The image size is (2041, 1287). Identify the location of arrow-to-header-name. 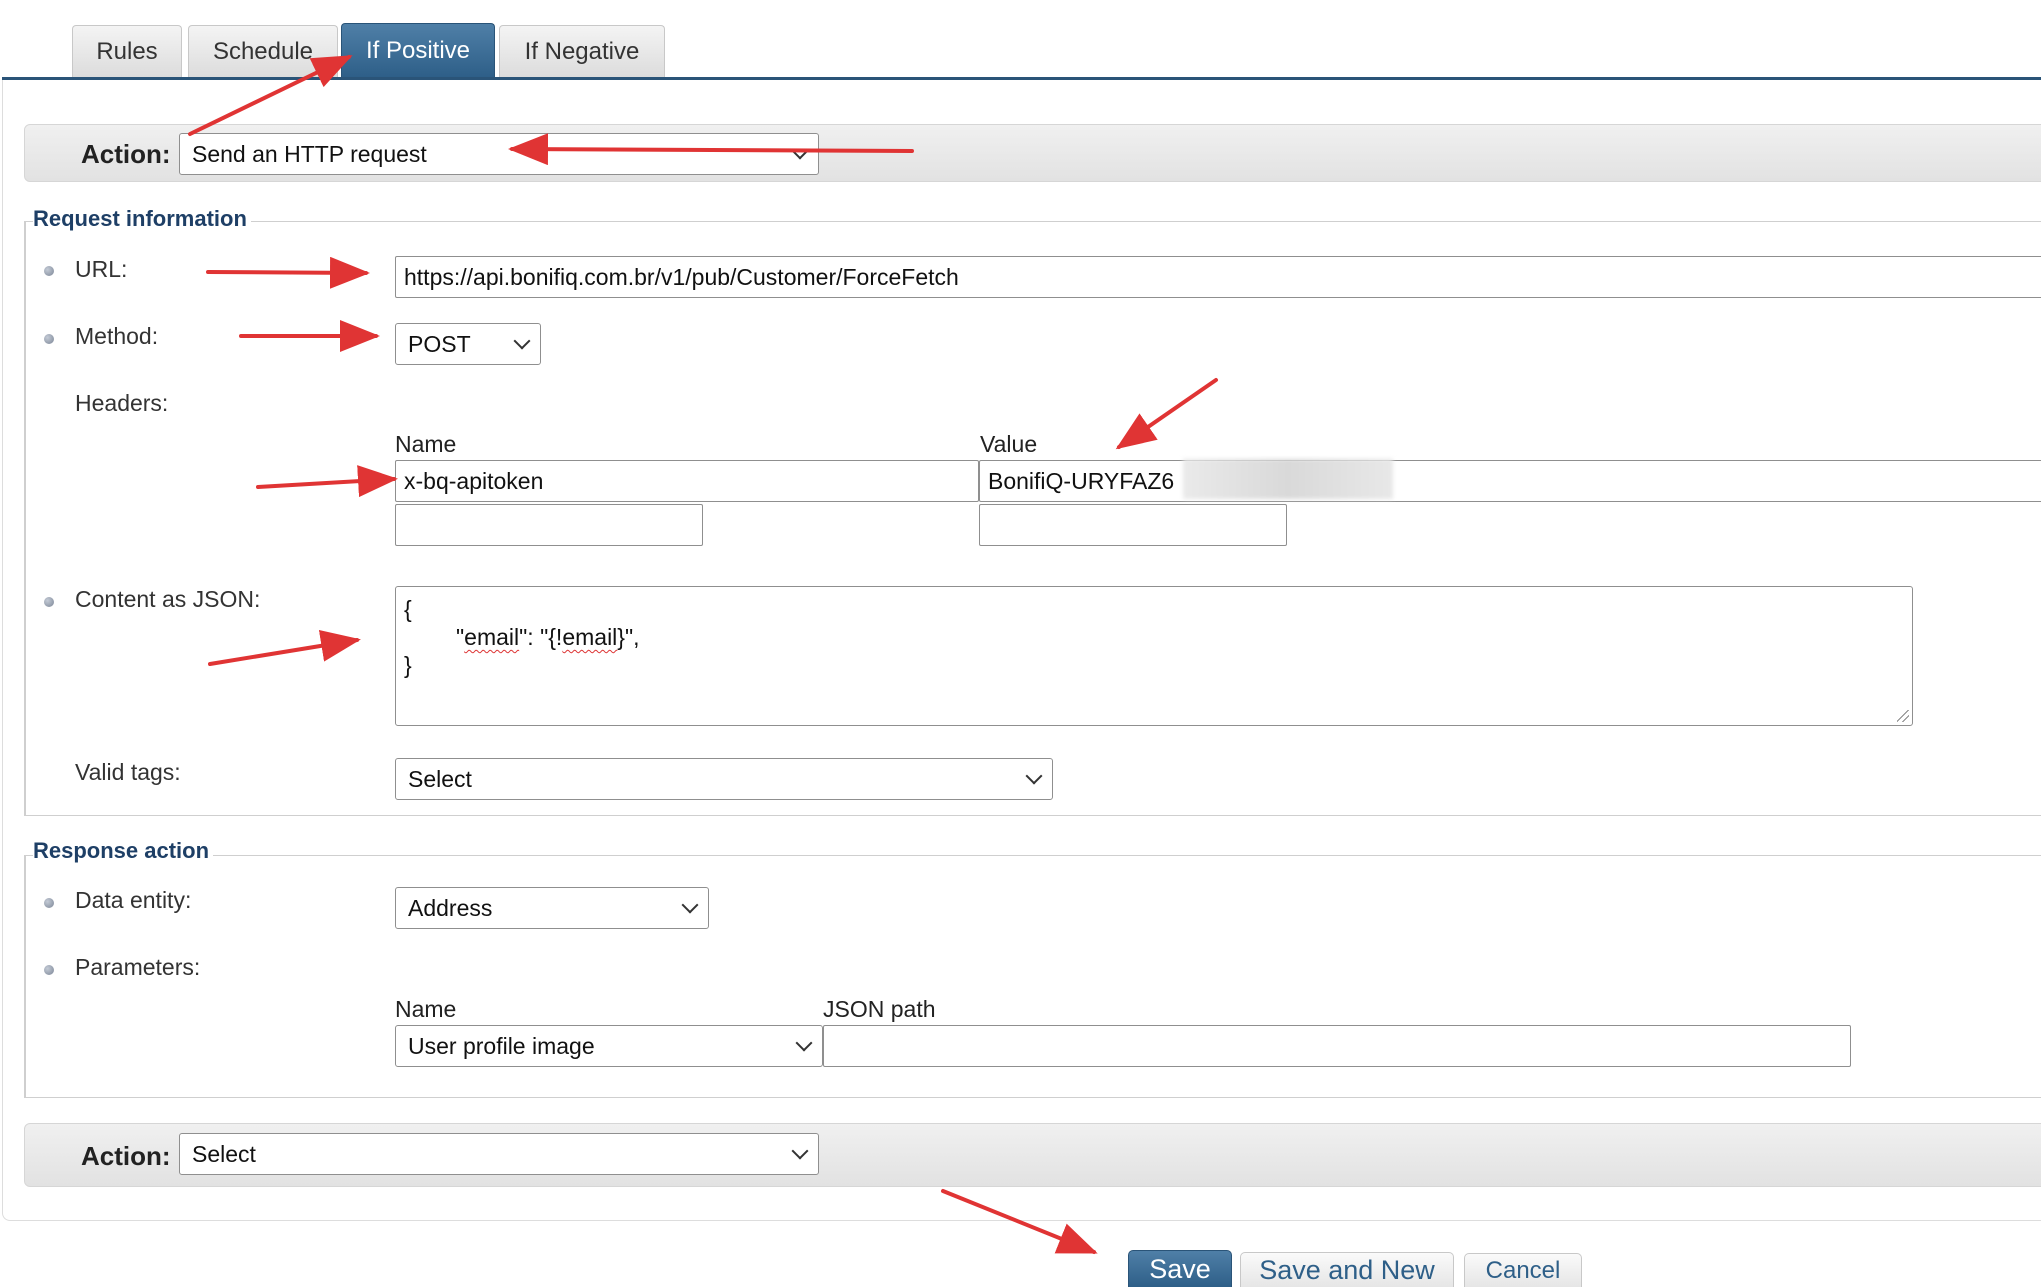
(327, 481).